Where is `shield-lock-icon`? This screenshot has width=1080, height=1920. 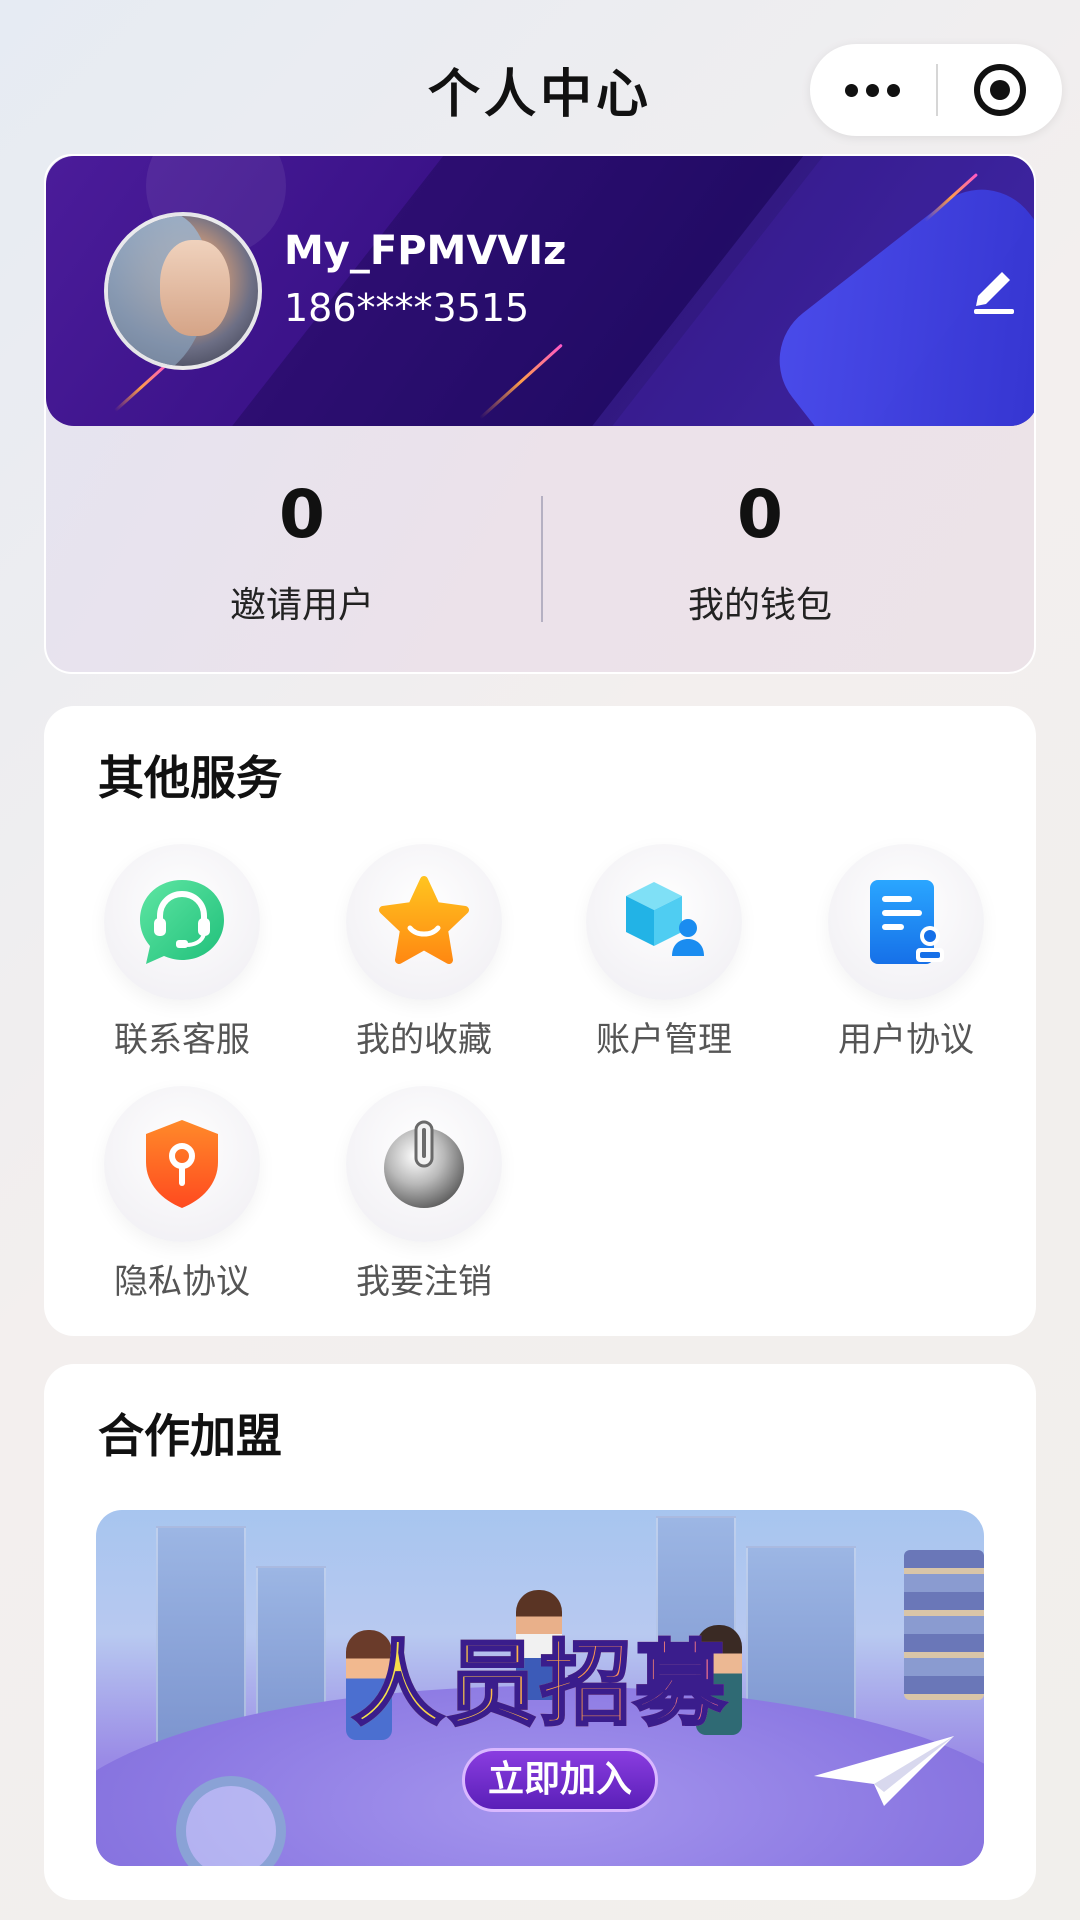 shield-lock-icon is located at coordinates (182, 1164).